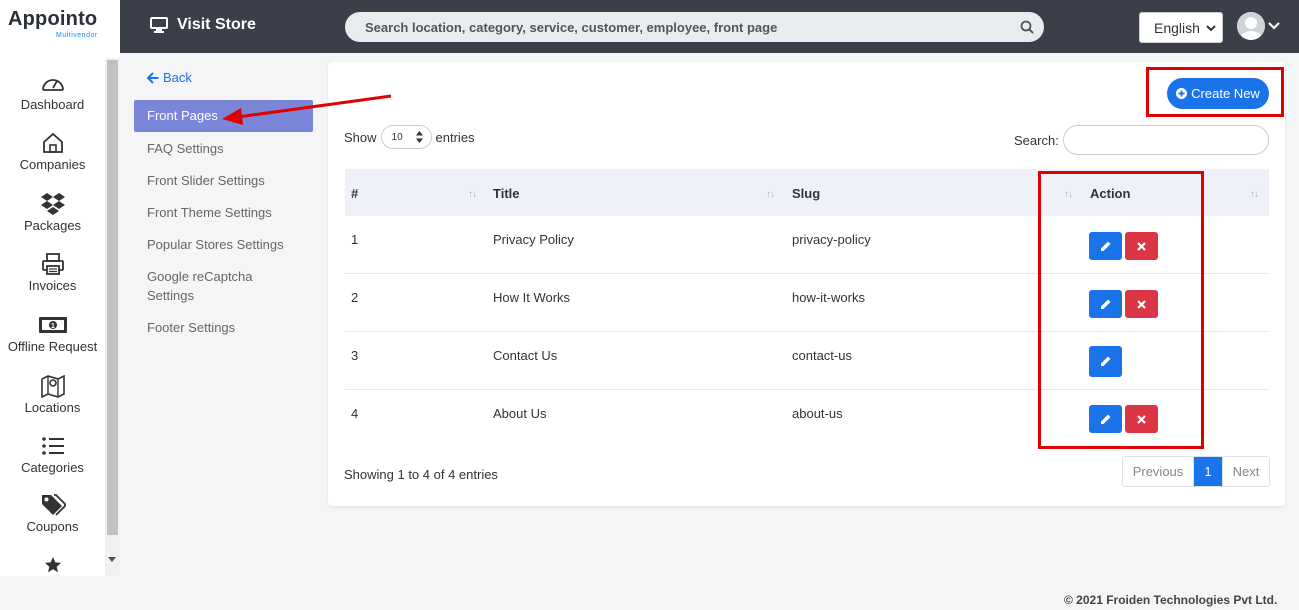 This screenshot has width=1299, height=610. I want to click on sidebar-item-invoices: Invoices, so click(52, 272).